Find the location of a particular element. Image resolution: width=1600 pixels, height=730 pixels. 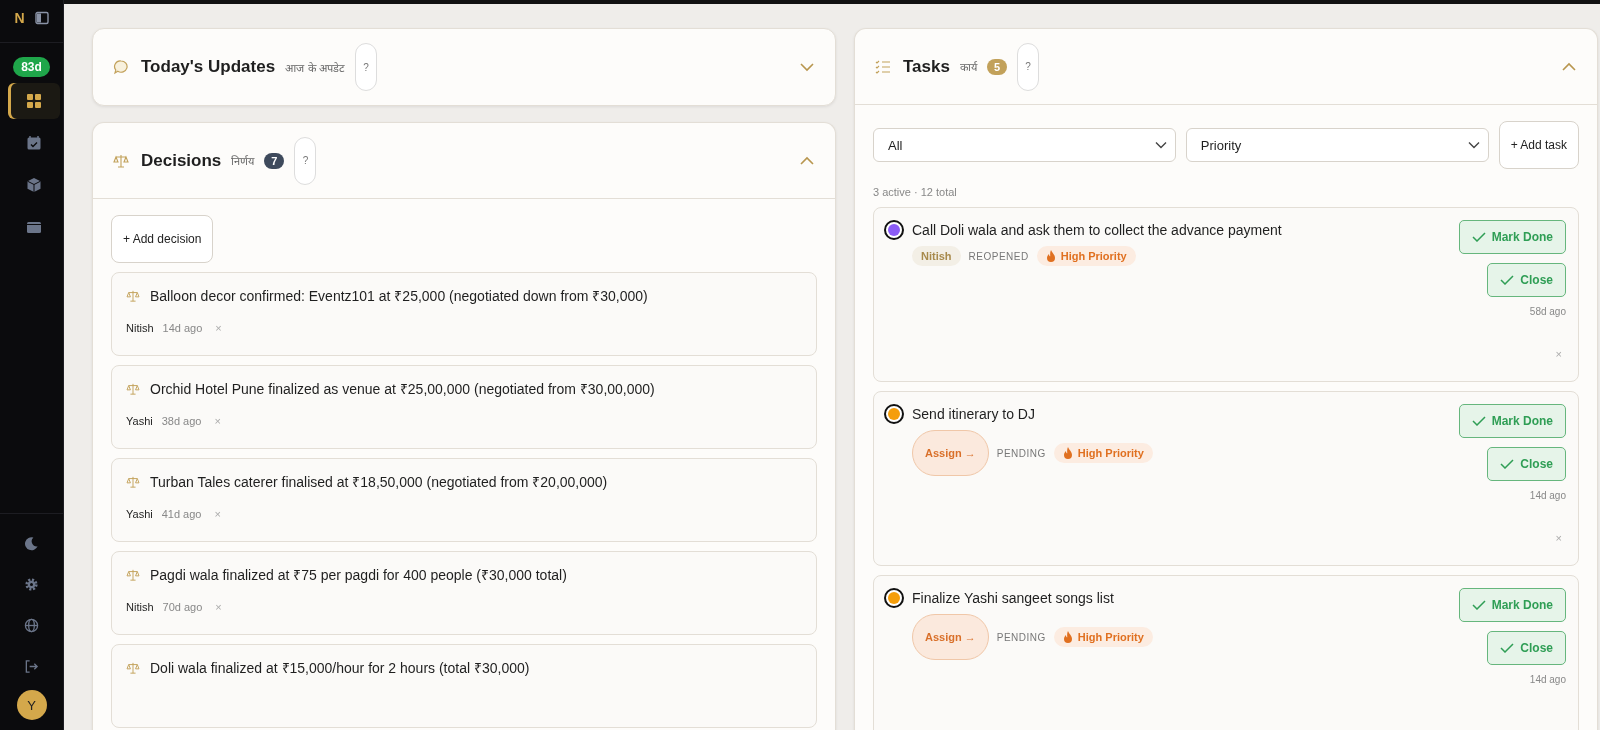

add-decision-button: + Add decision is located at coordinates (162, 239).